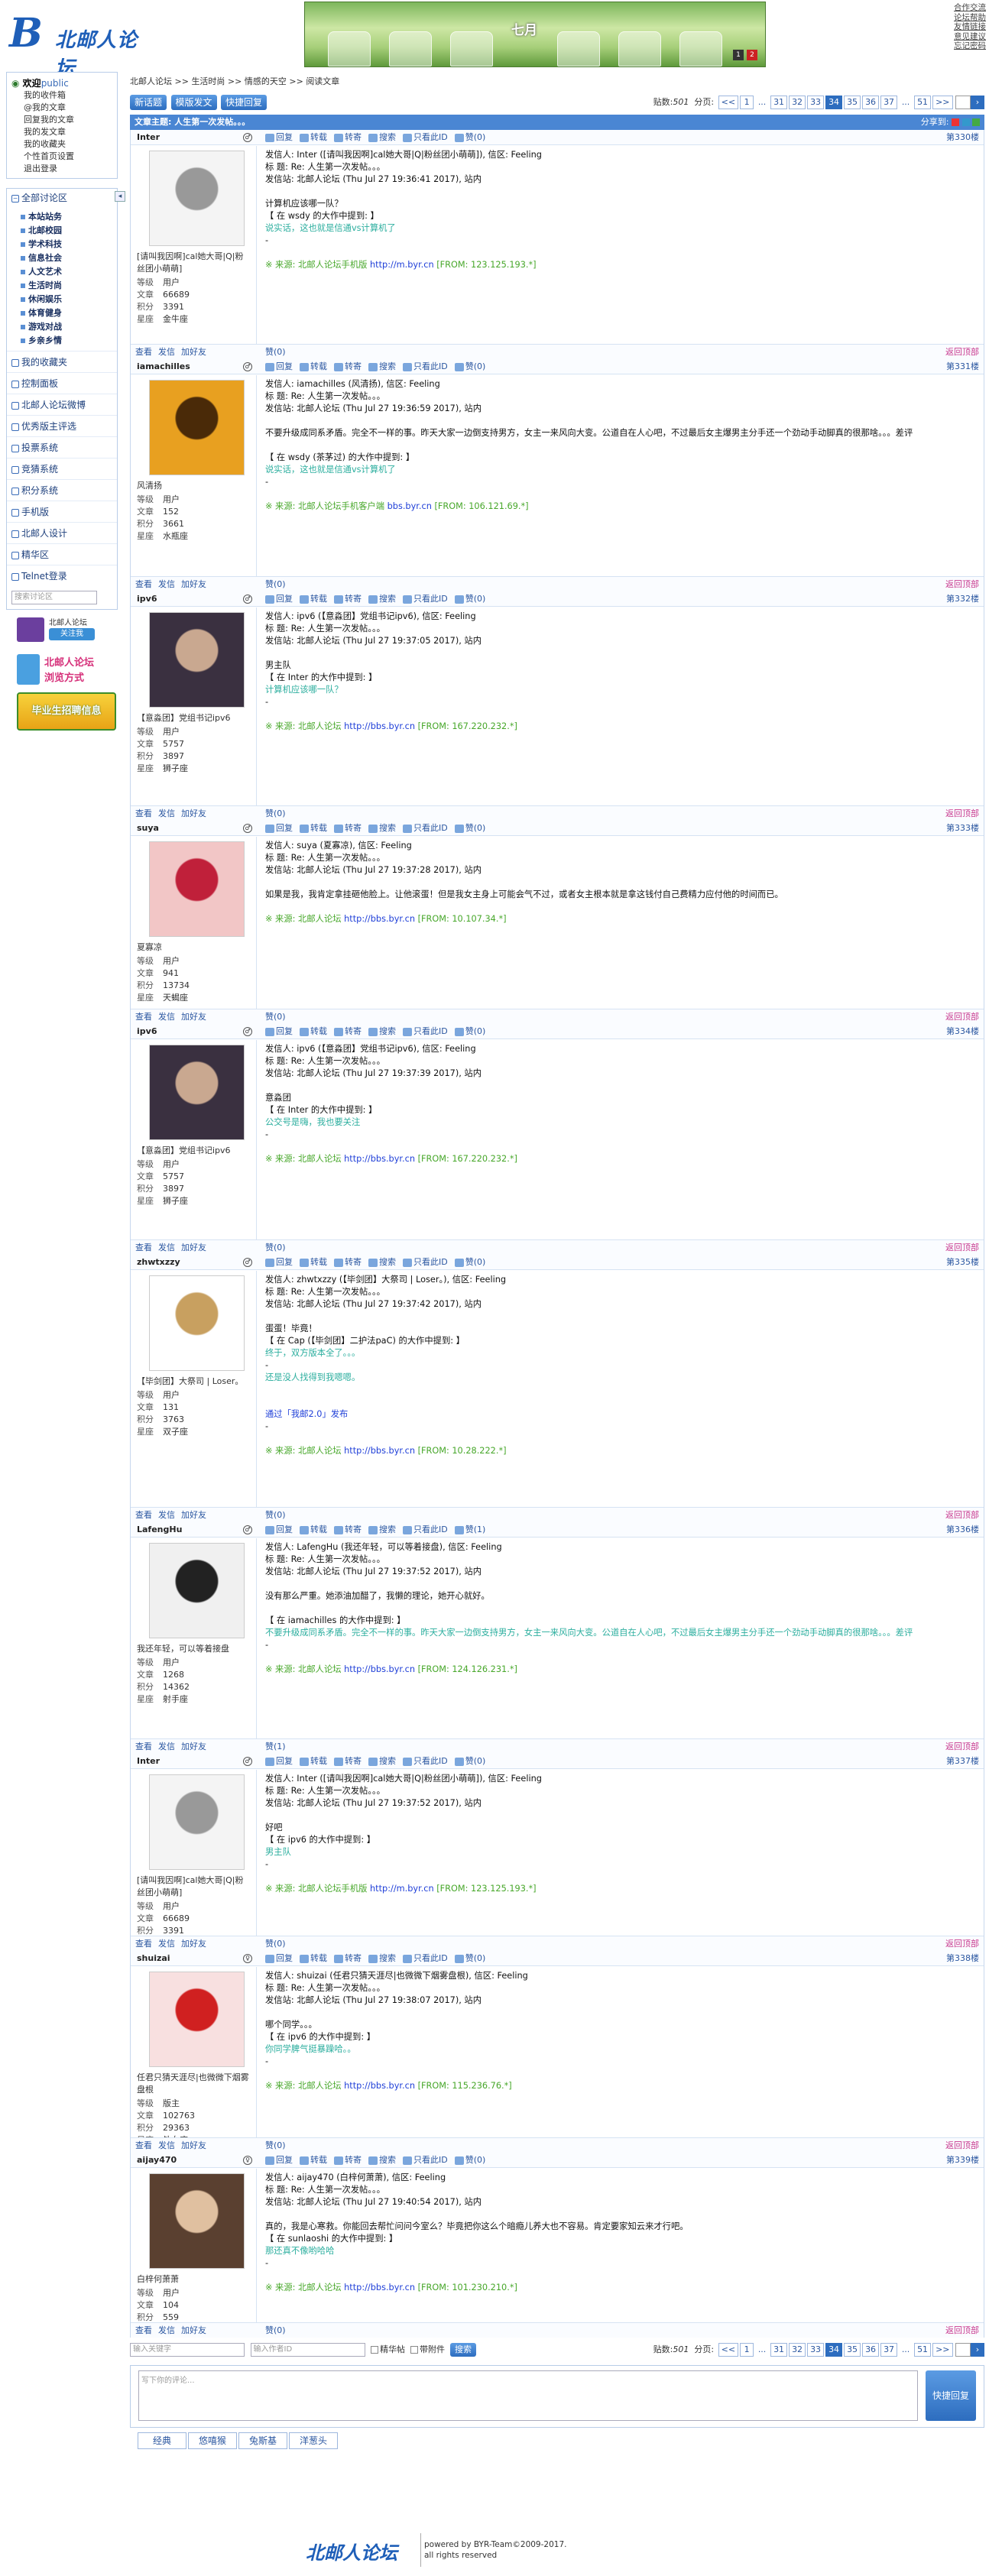 The width and height of the screenshot is (989, 2576). I want to click on banner-page-2: 2, so click(752, 55).